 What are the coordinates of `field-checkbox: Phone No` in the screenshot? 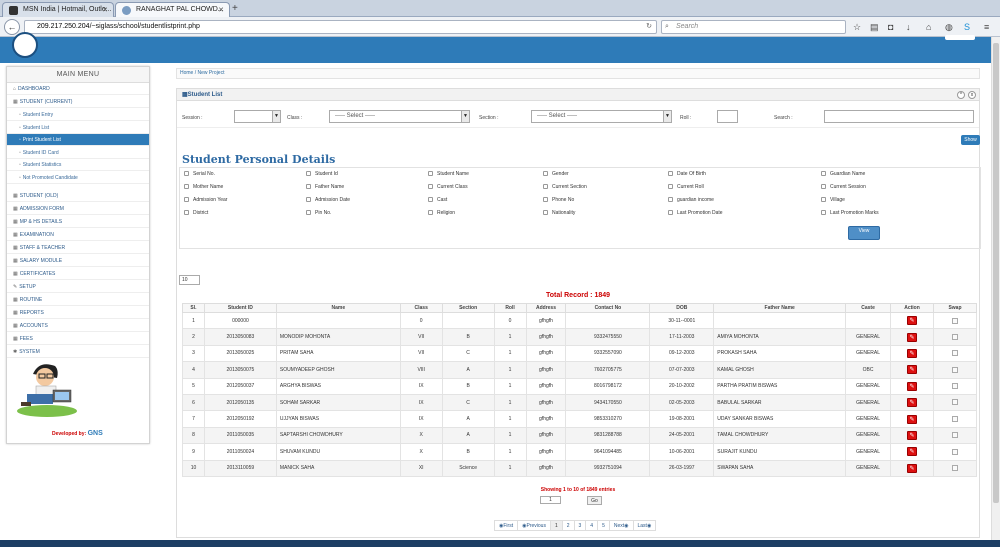 It's located at (558, 200).